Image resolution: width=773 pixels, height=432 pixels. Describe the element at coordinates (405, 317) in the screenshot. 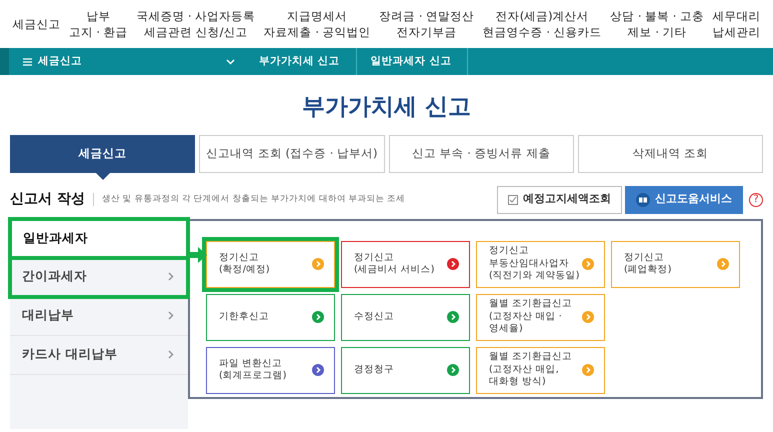

I see `filing-option-card: 수정신고` at that location.